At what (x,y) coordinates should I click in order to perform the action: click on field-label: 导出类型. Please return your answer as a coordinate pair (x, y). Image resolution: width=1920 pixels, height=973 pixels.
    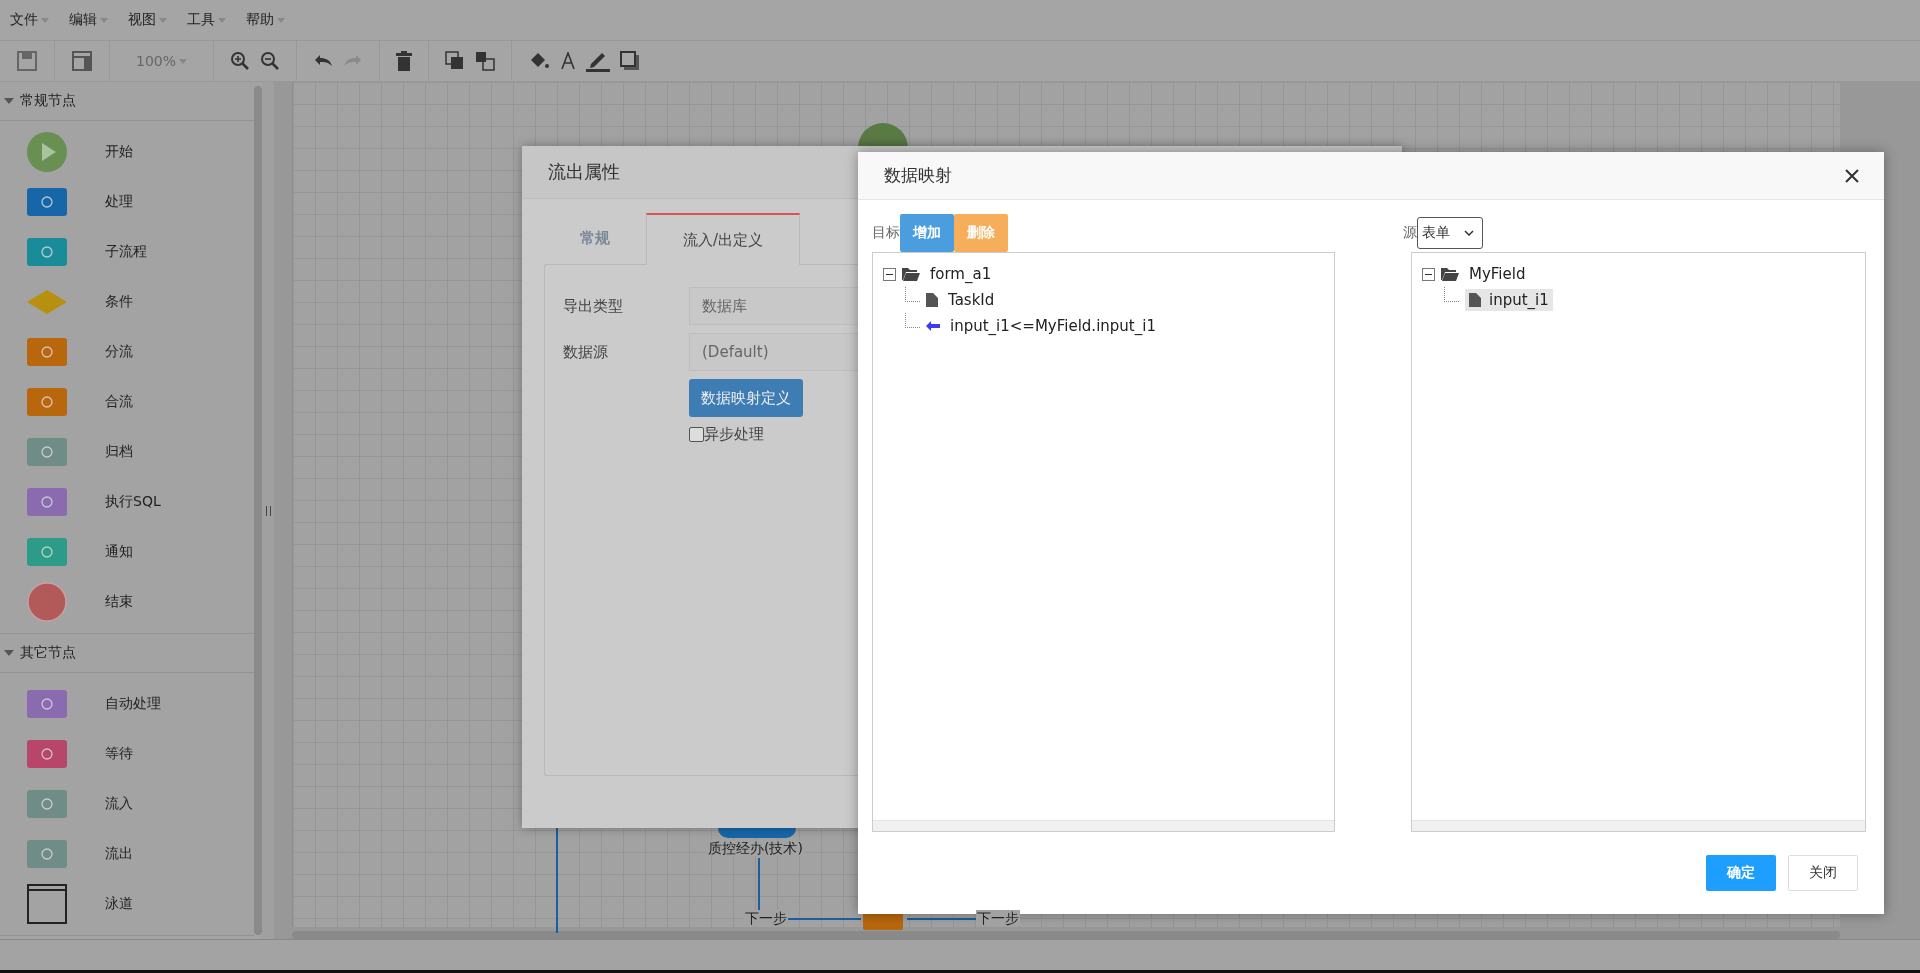
    Looking at the image, I should click on (593, 306).